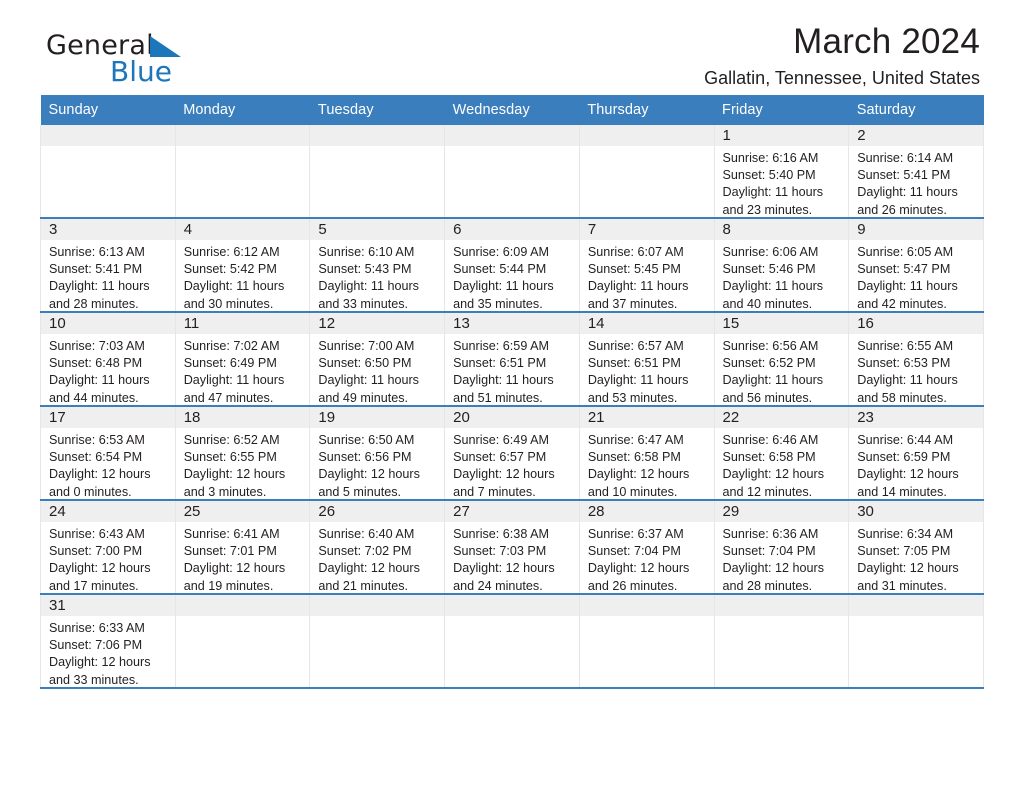 Image resolution: width=1024 pixels, height=791 pixels. I want to click on generalblue-logo: General Blue, so click(146, 63).